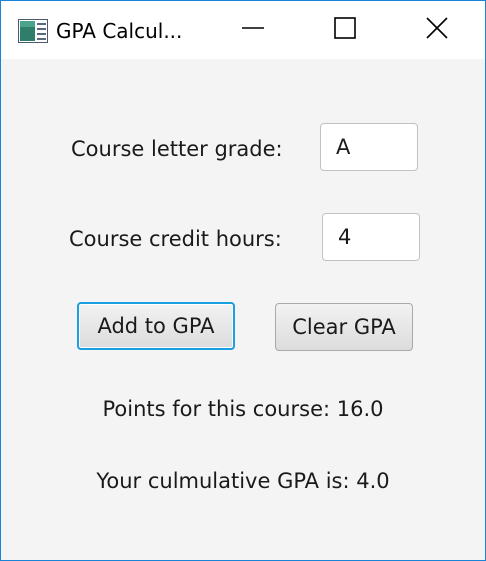 The height and width of the screenshot is (561, 486). I want to click on maximize-button, so click(345, 30).